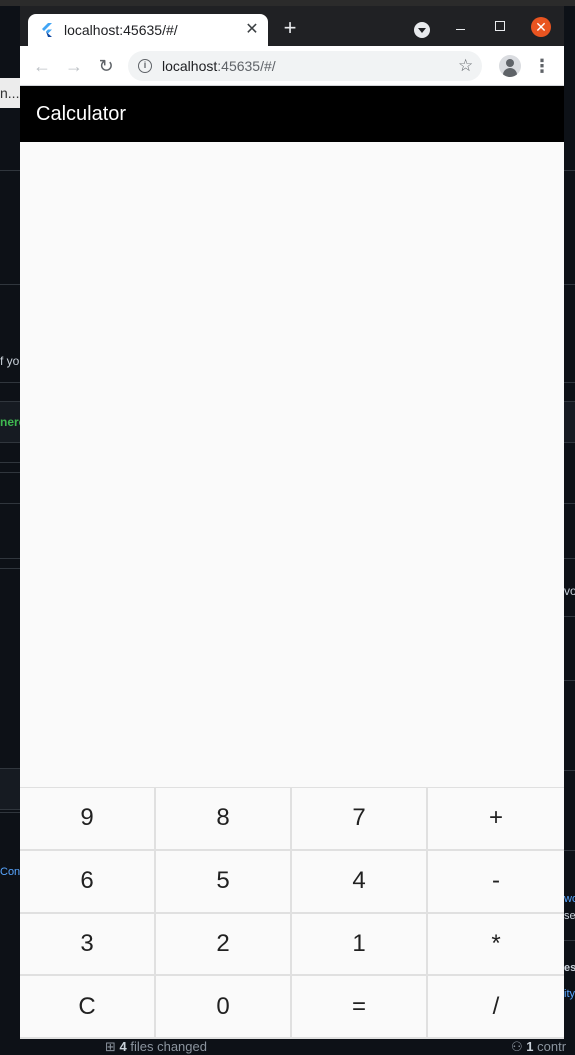 The height and width of the screenshot is (1055, 575). Describe the element at coordinates (246, 66) in the screenshot. I see `url-path: :45635/#/` at that location.